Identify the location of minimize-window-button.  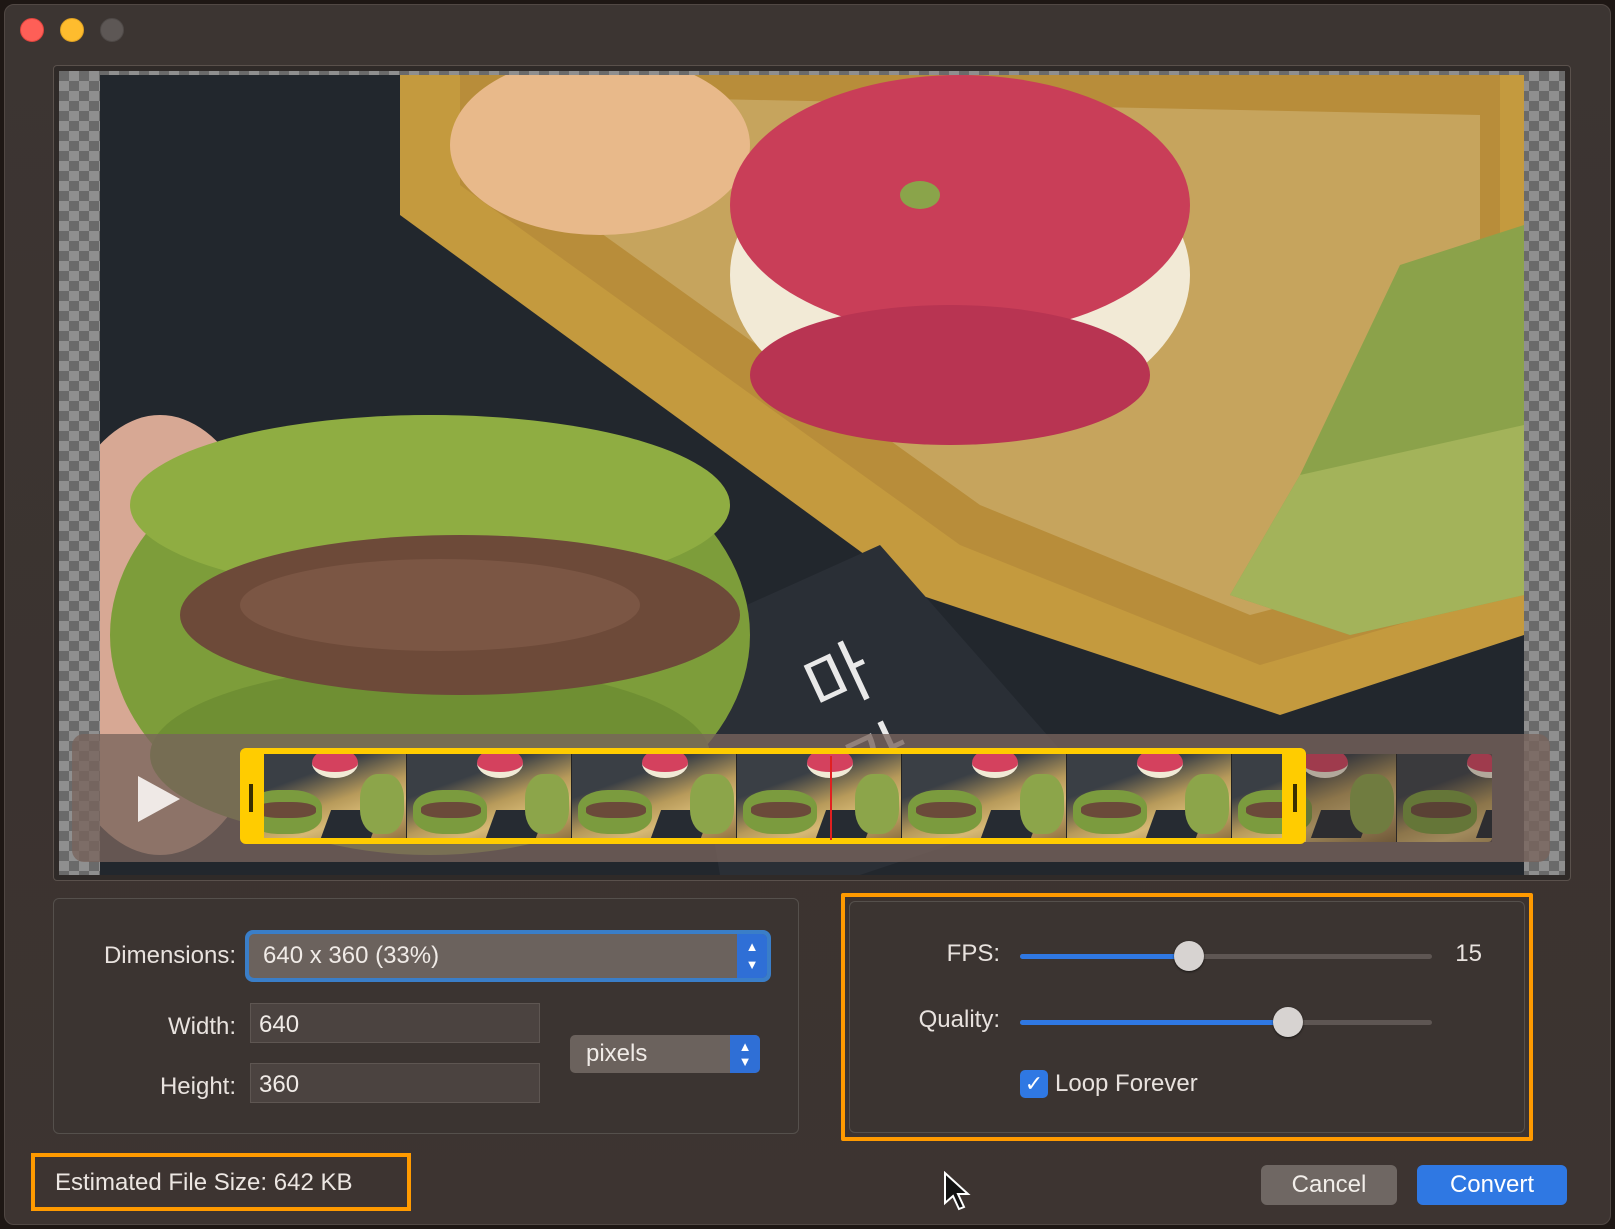
(72, 30).